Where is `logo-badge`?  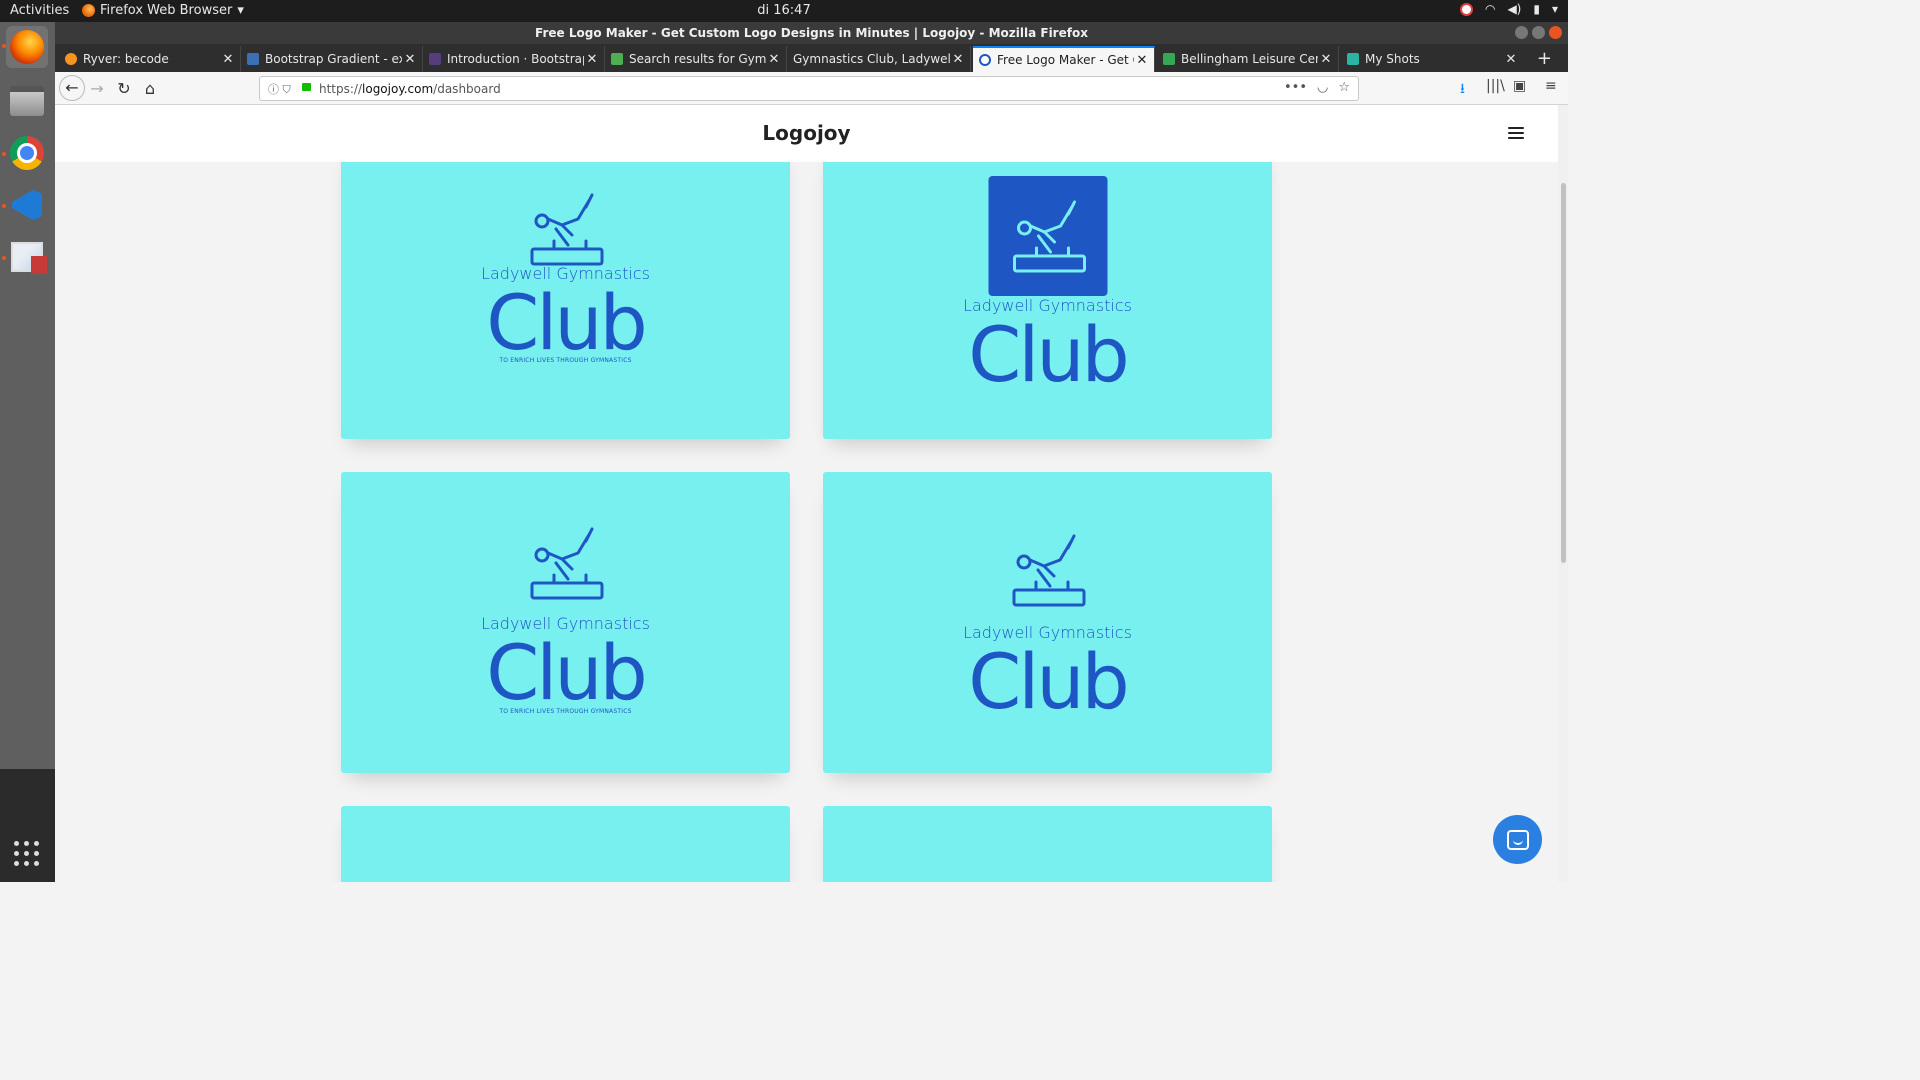
logo-badge is located at coordinates (1047, 236).